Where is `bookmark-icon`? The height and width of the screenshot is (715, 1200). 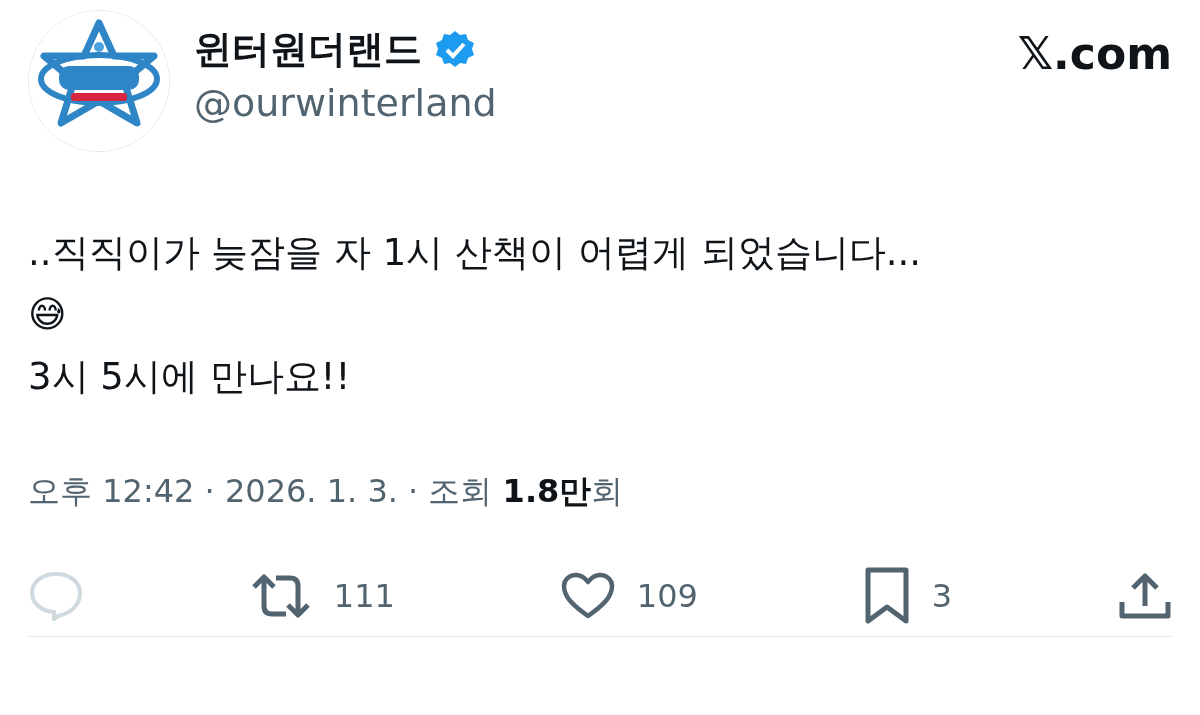
bookmark-icon is located at coordinates (886, 596).